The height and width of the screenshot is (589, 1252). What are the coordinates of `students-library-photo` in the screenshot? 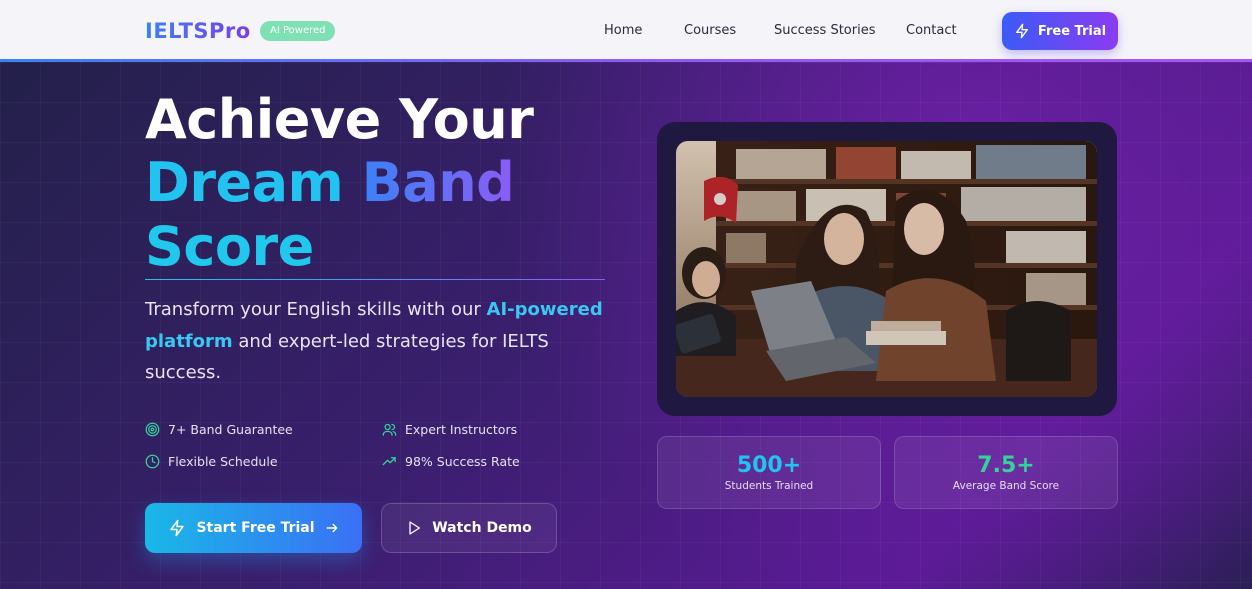 It's located at (886, 269).